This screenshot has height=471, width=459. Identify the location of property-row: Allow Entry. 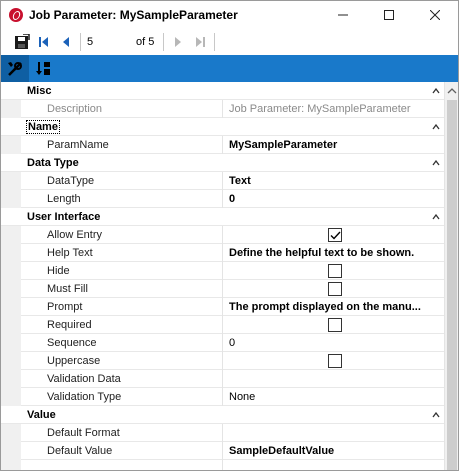
(222, 235).